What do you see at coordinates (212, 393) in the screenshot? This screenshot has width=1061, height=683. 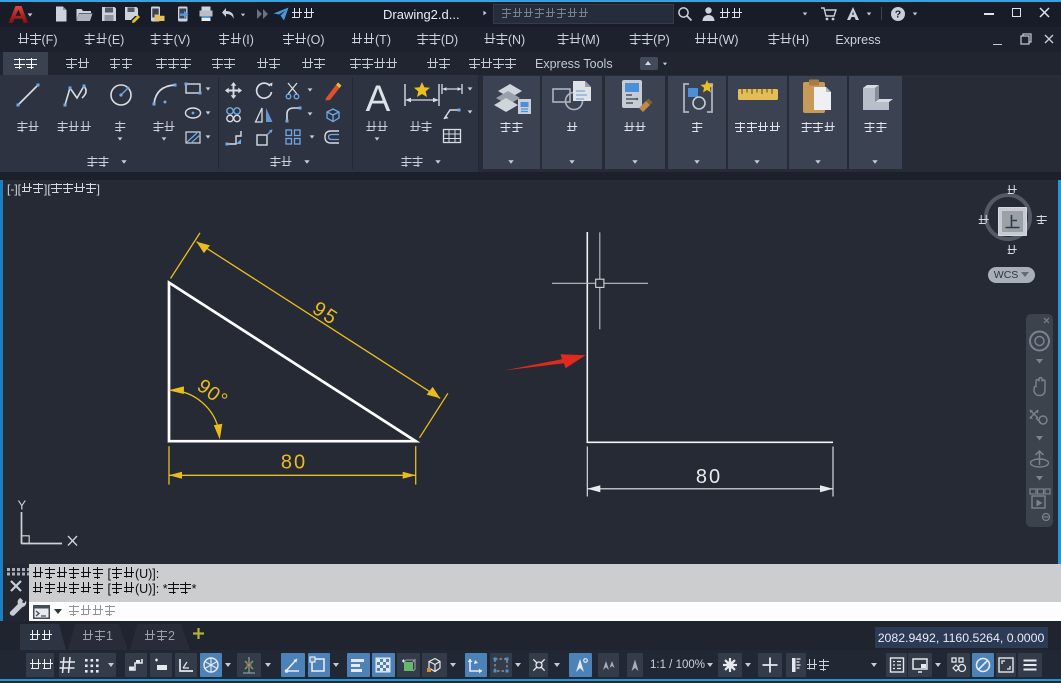 I see `svg-text: 90°` at bounding box center [212, 393].